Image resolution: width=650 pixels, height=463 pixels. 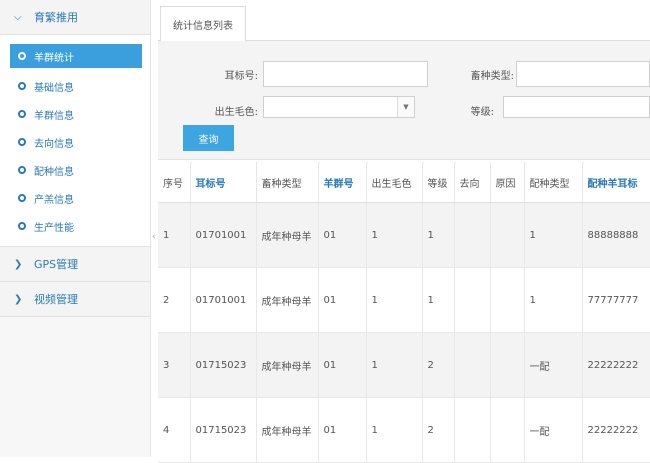 I want to click on ear-tag-input, so click(x=345, y=74).